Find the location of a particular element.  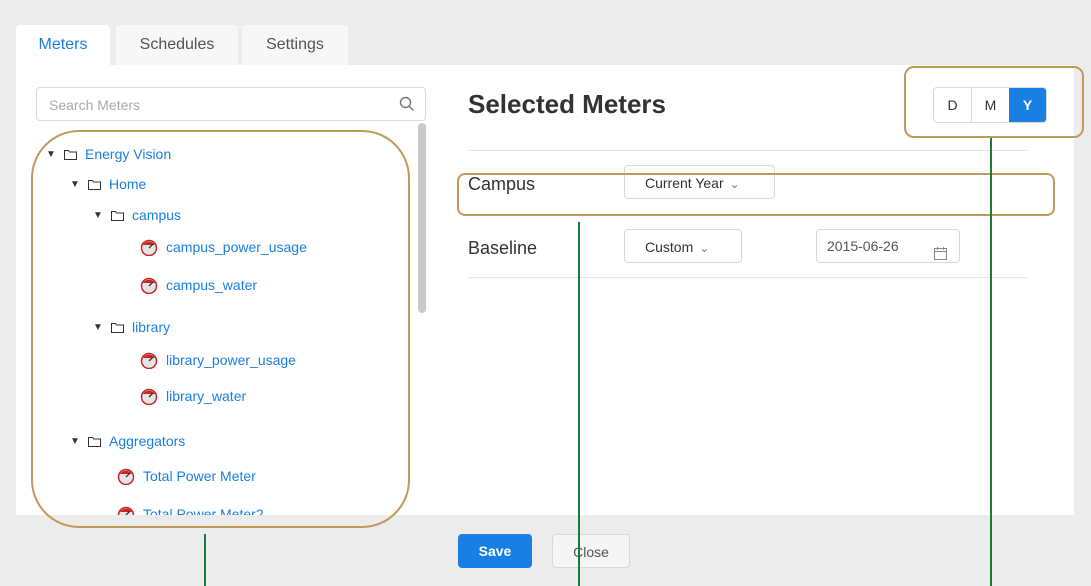

close-button: Close is located at coordinates (591, 551).